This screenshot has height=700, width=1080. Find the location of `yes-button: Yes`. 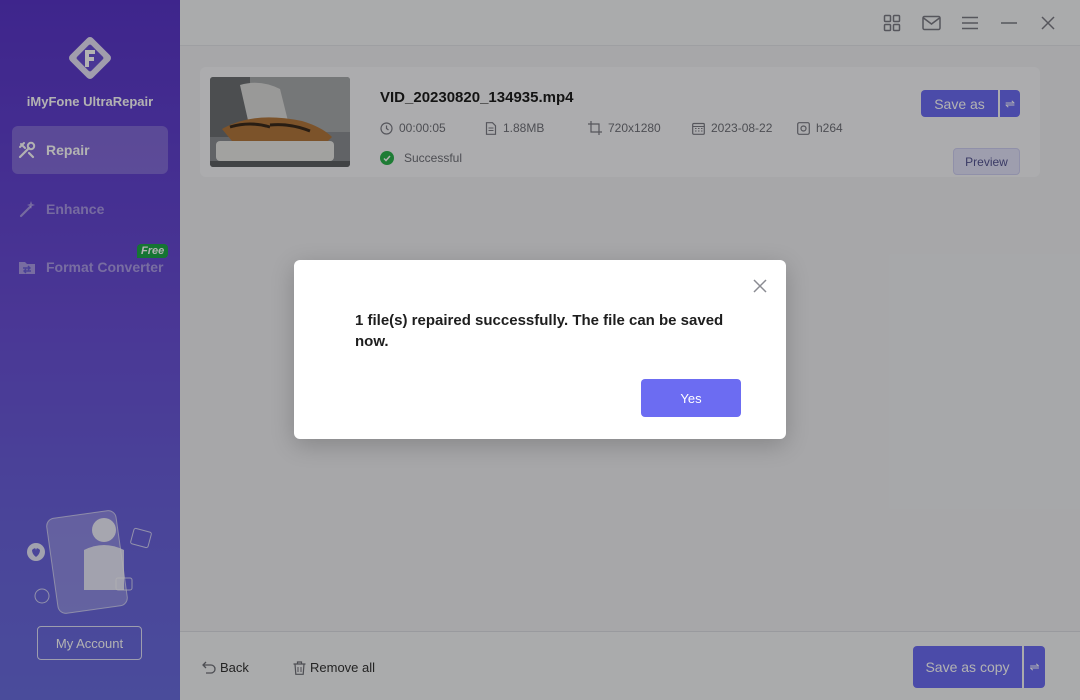

yes-button: Yes is located at coordinates (691, 398).